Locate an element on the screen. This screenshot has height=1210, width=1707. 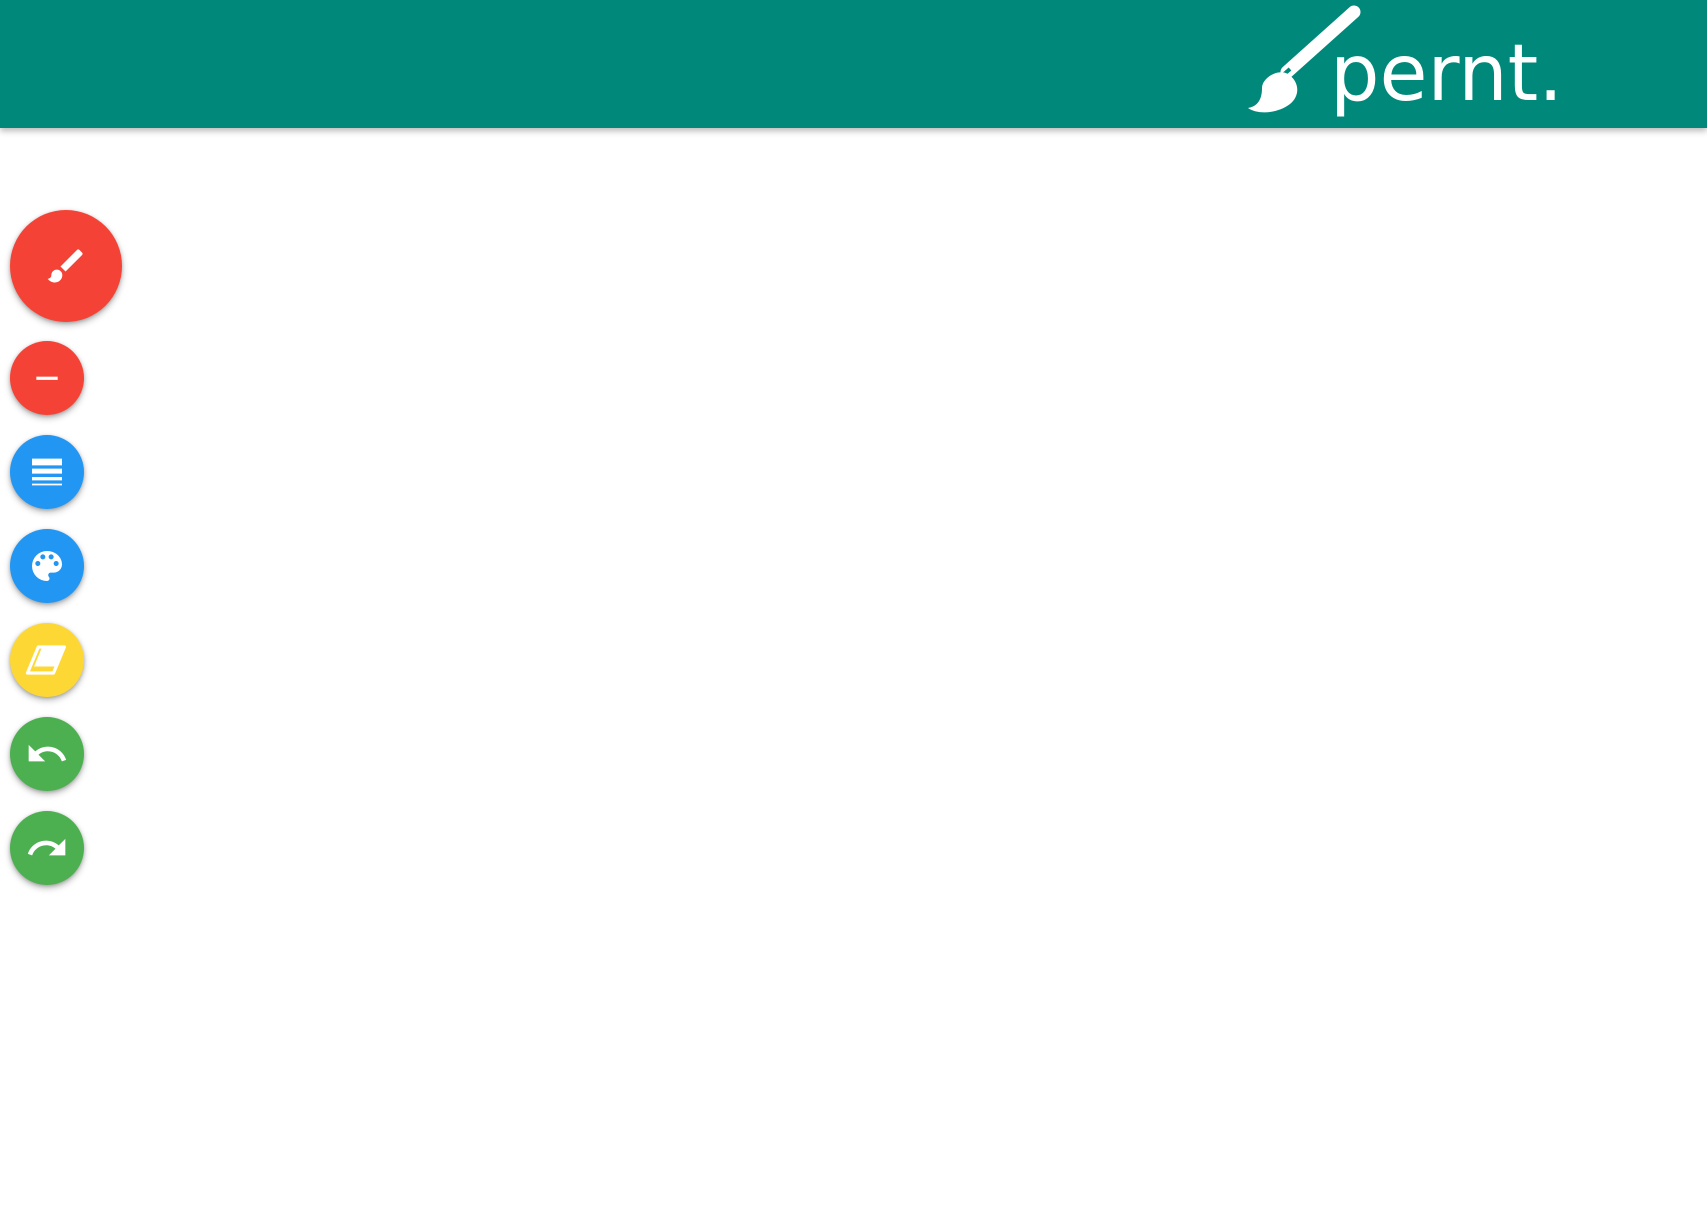
redo-button is located at coordinates (47, 848).